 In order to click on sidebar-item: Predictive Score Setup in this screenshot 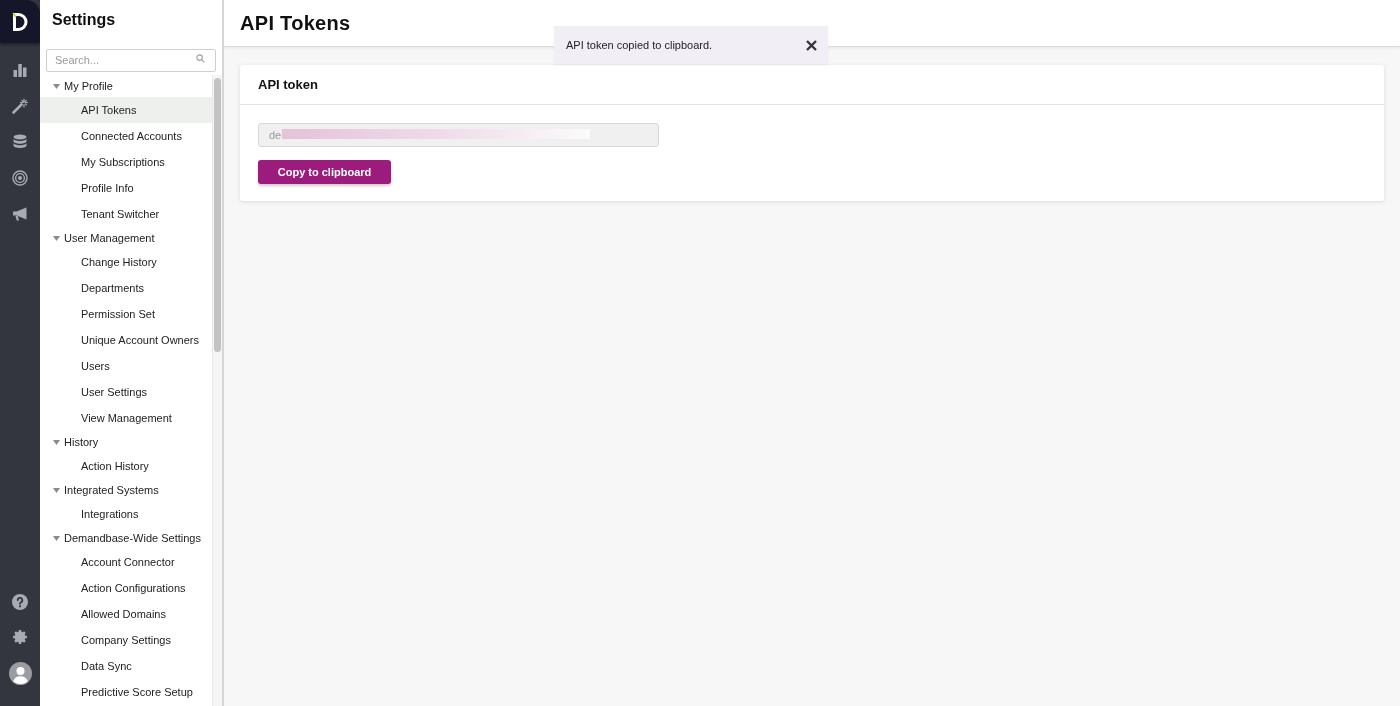, I will do `click(126, 692)`.